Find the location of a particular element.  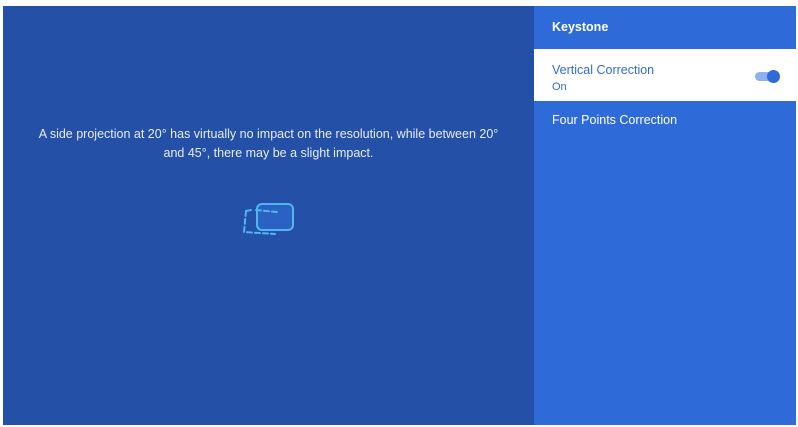

menu-item-vertical-correction: Vertical Correction On is located at coordinates (665, 75).